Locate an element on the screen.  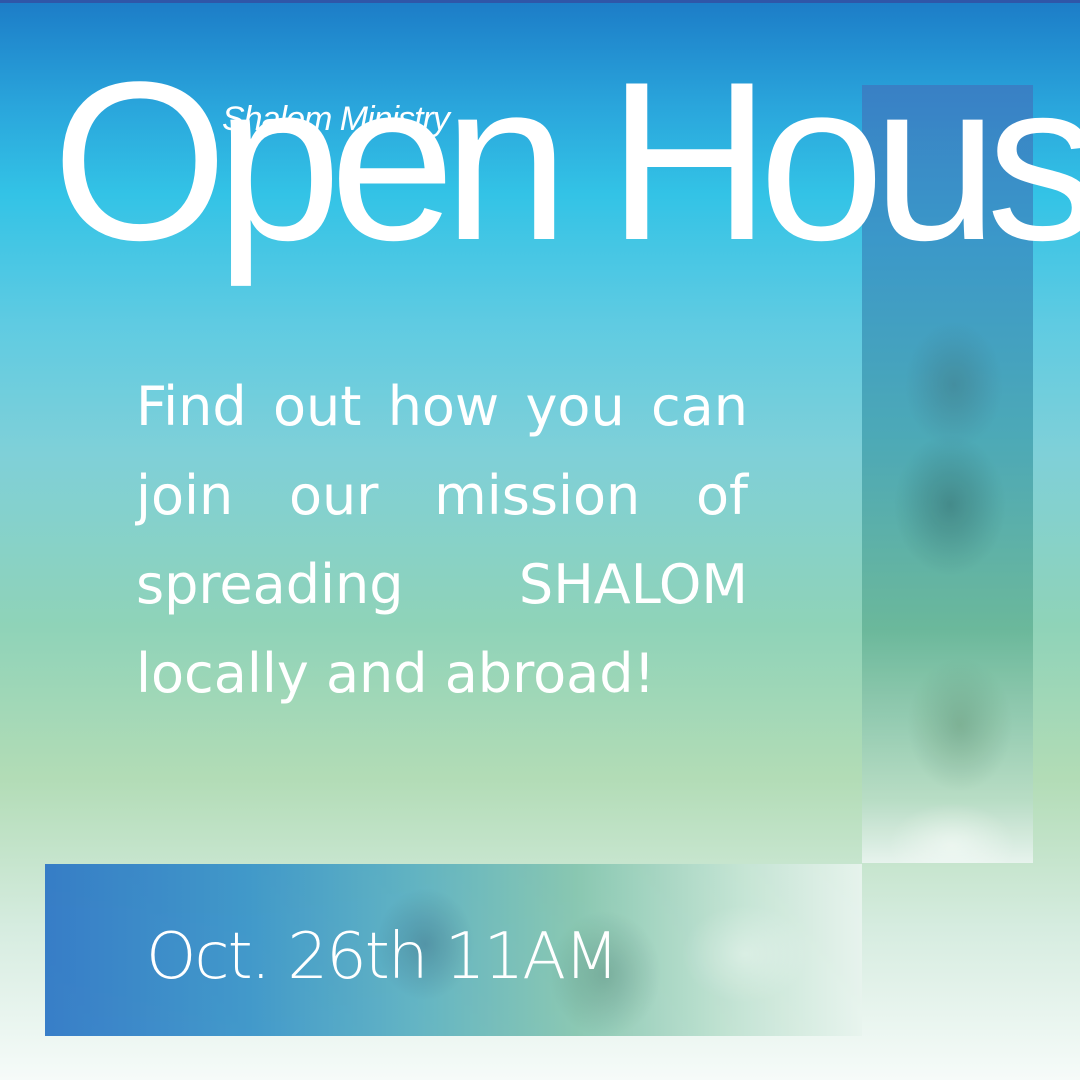
event-date-time: Oct. 26th 11AM is located at coordinates (382, 957).